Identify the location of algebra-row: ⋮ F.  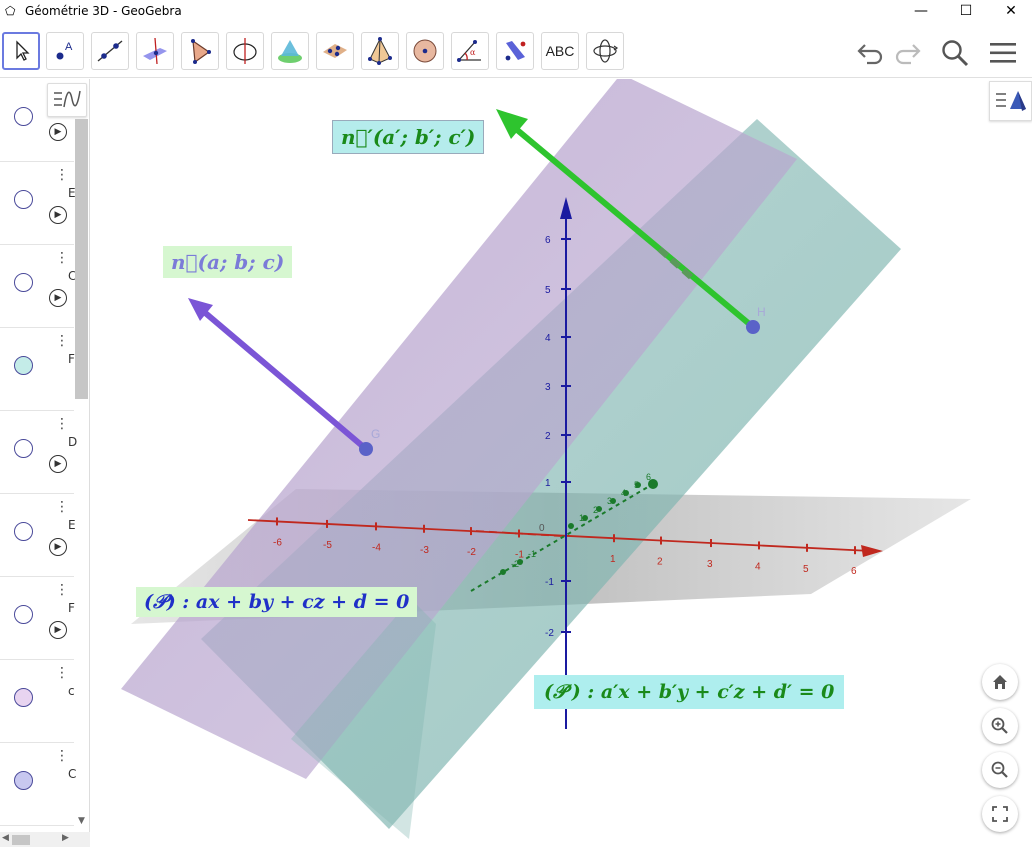
(37, 369).